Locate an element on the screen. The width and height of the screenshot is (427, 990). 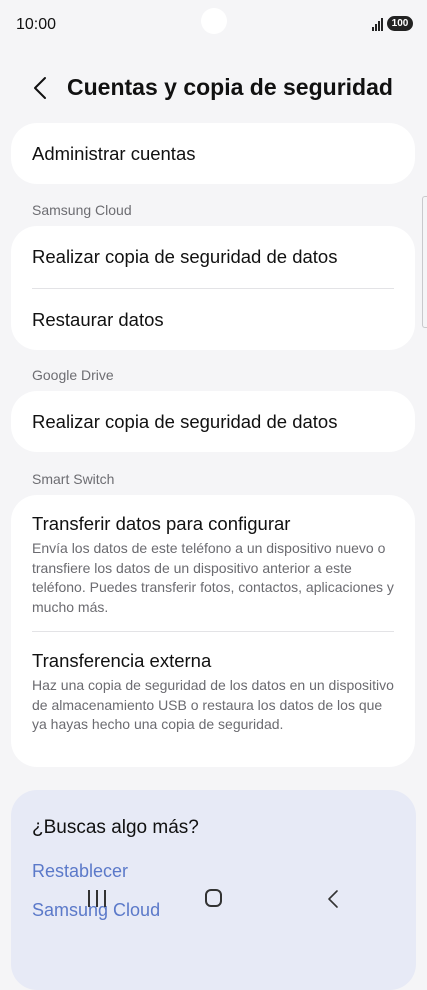
manage-accounts-label: Administrar cuentas is located at coordinates (114, 153).